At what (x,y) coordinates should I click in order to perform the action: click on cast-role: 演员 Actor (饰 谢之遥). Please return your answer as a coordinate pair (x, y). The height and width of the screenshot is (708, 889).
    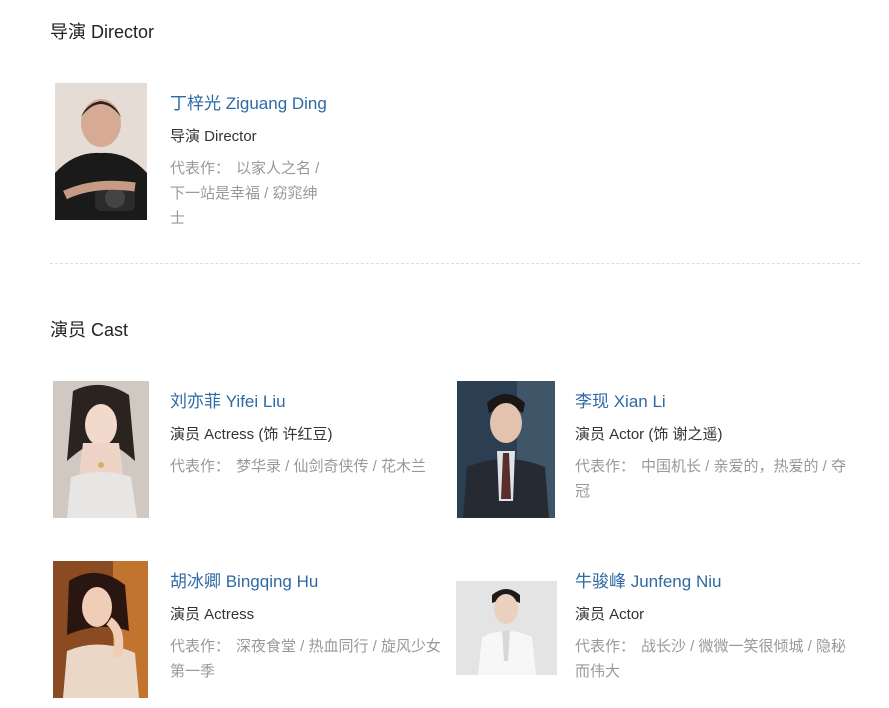
    Looking at the image, I should click on (649, 434).